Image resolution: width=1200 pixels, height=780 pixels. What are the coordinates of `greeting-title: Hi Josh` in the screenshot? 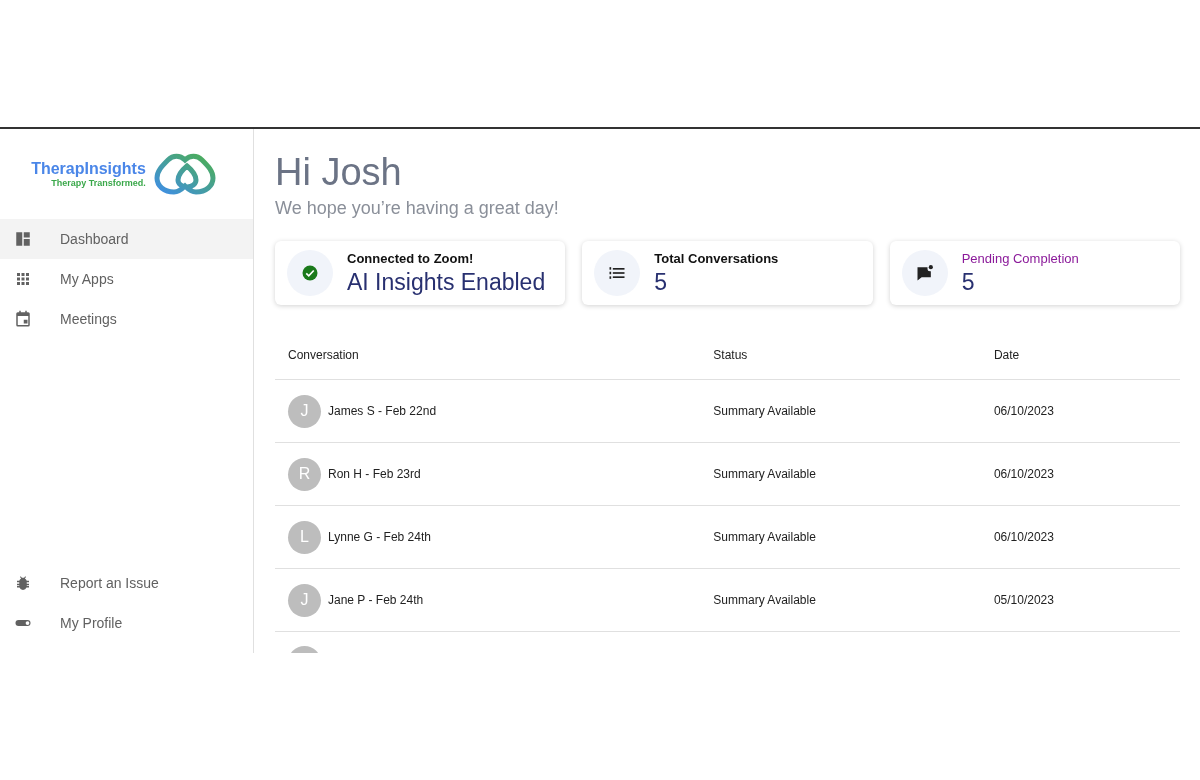 It's located at (339, 172).